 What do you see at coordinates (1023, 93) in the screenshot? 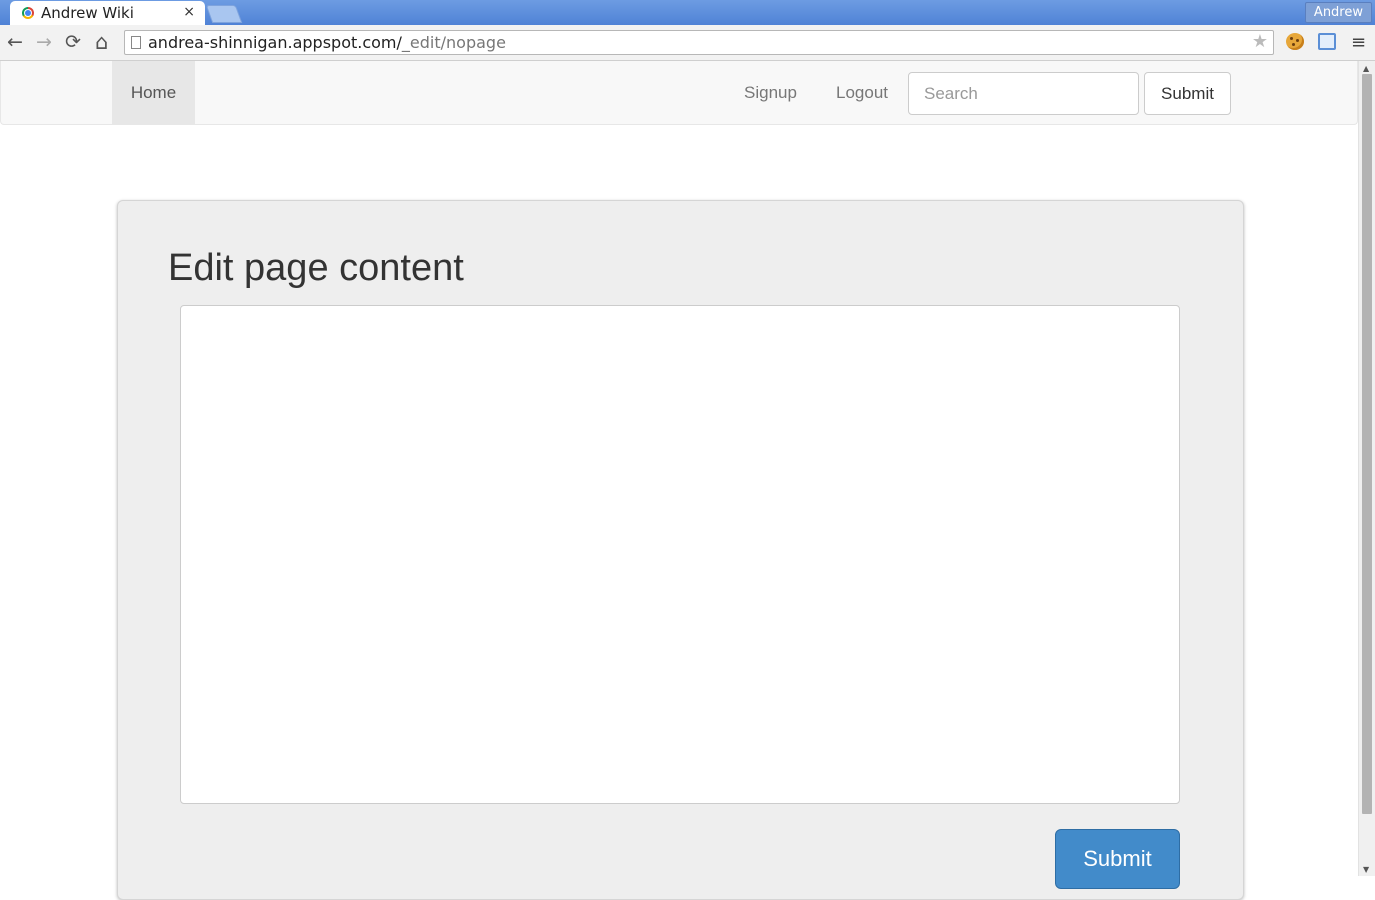
I see `search-input` at bounding box center [1023, 93].